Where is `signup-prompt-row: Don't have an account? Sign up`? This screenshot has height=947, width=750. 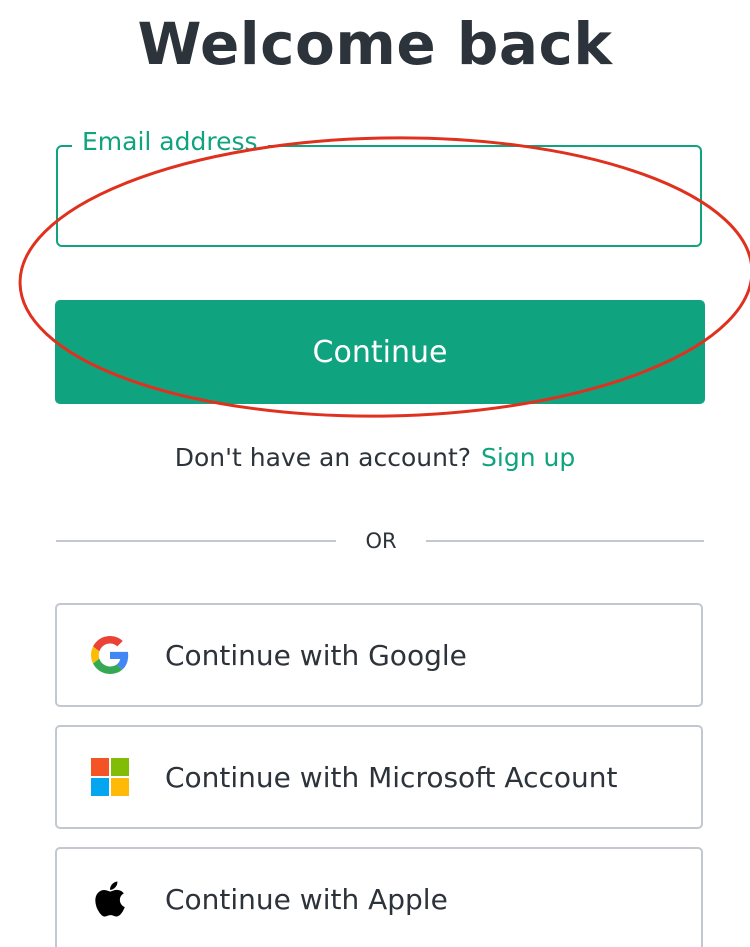
signup-prompt-row: Don't have an account? Sign up is located at coordinates (375, 458).